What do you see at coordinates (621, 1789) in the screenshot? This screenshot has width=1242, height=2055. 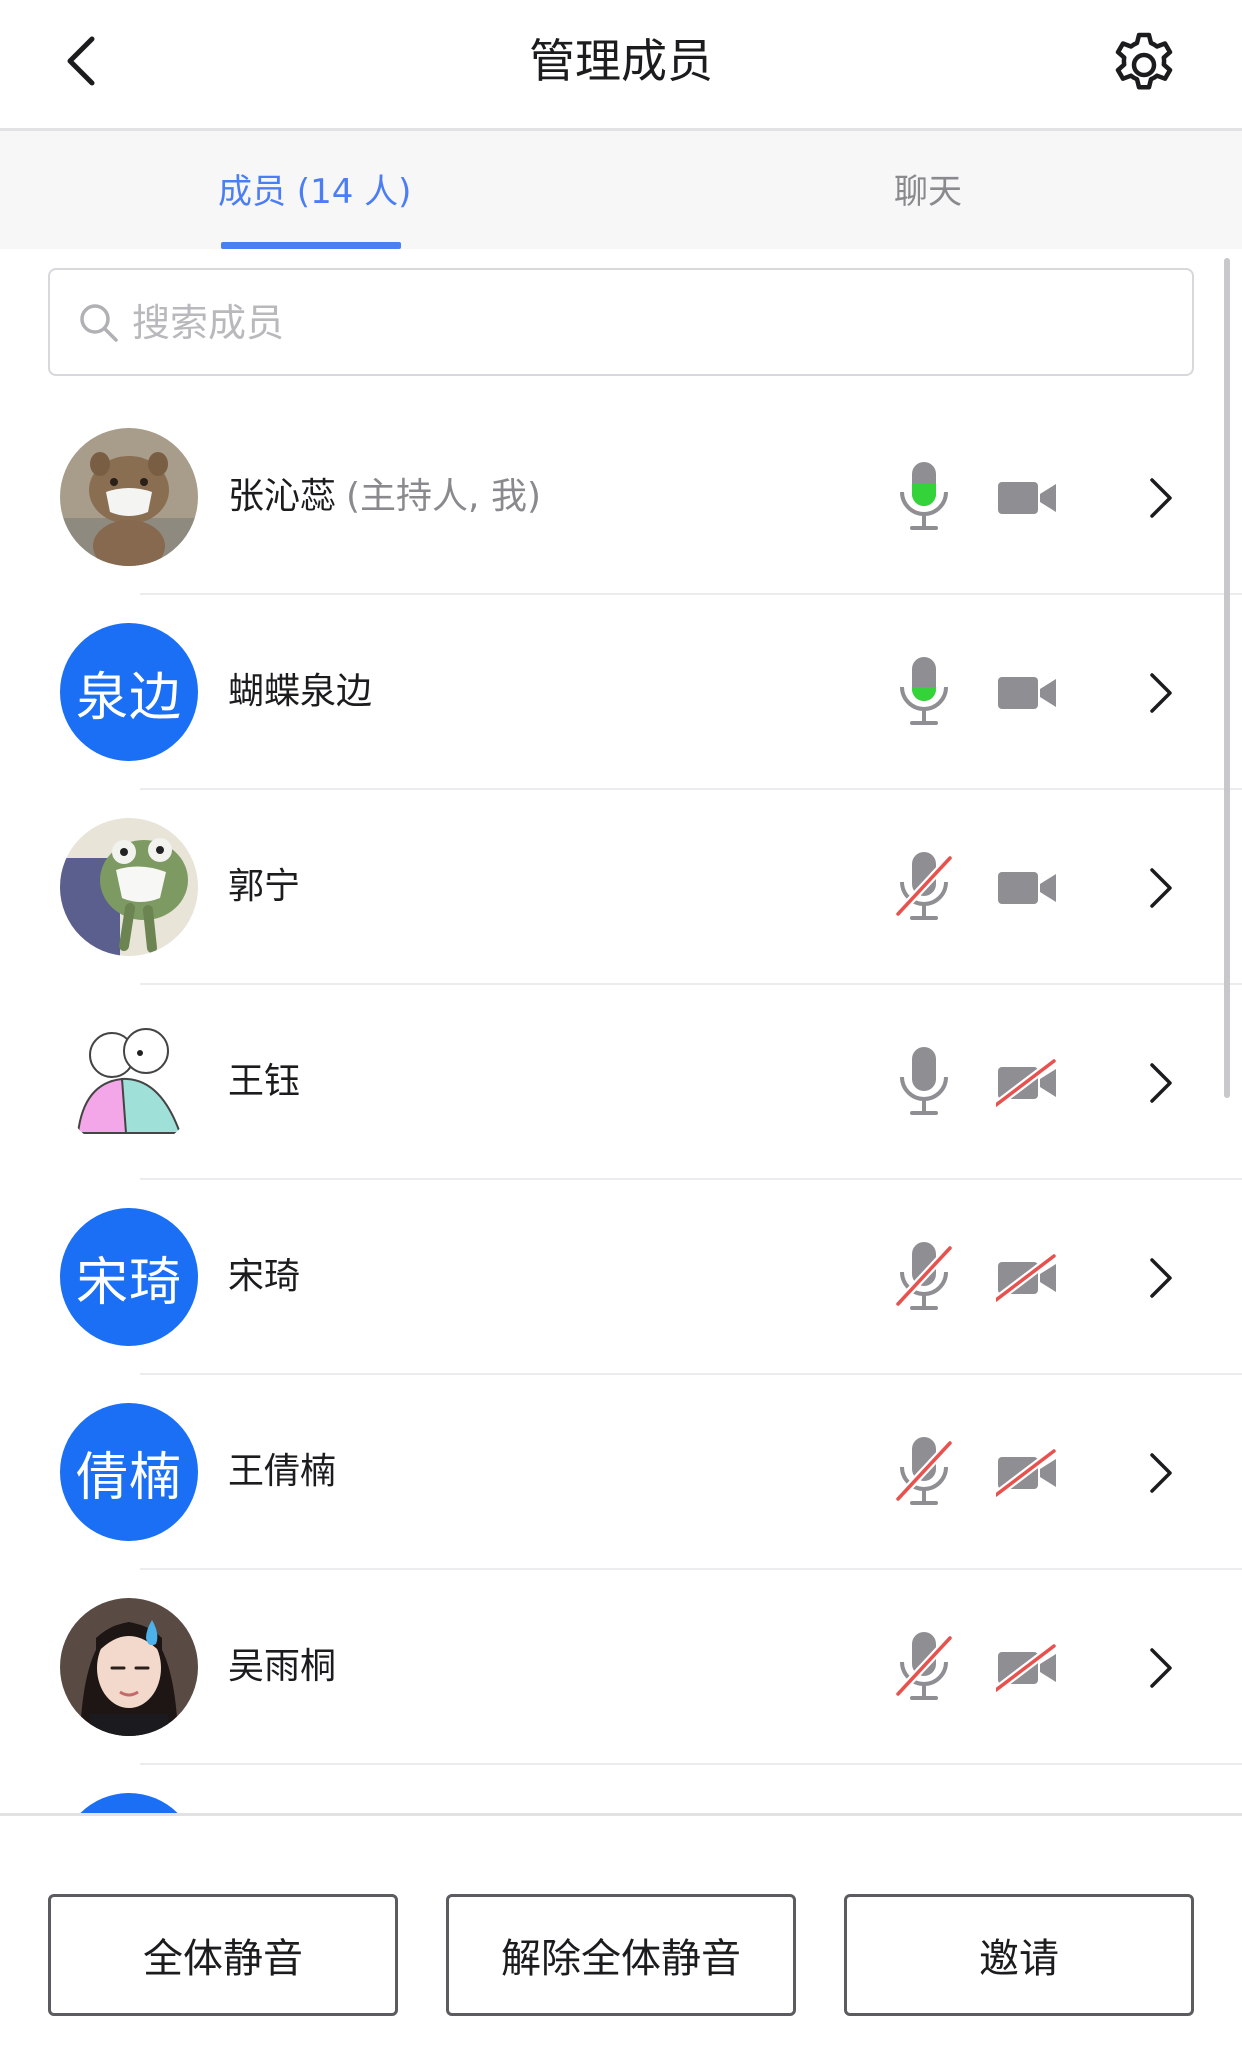 I see `member-row` at bounding box center [621, 1789].